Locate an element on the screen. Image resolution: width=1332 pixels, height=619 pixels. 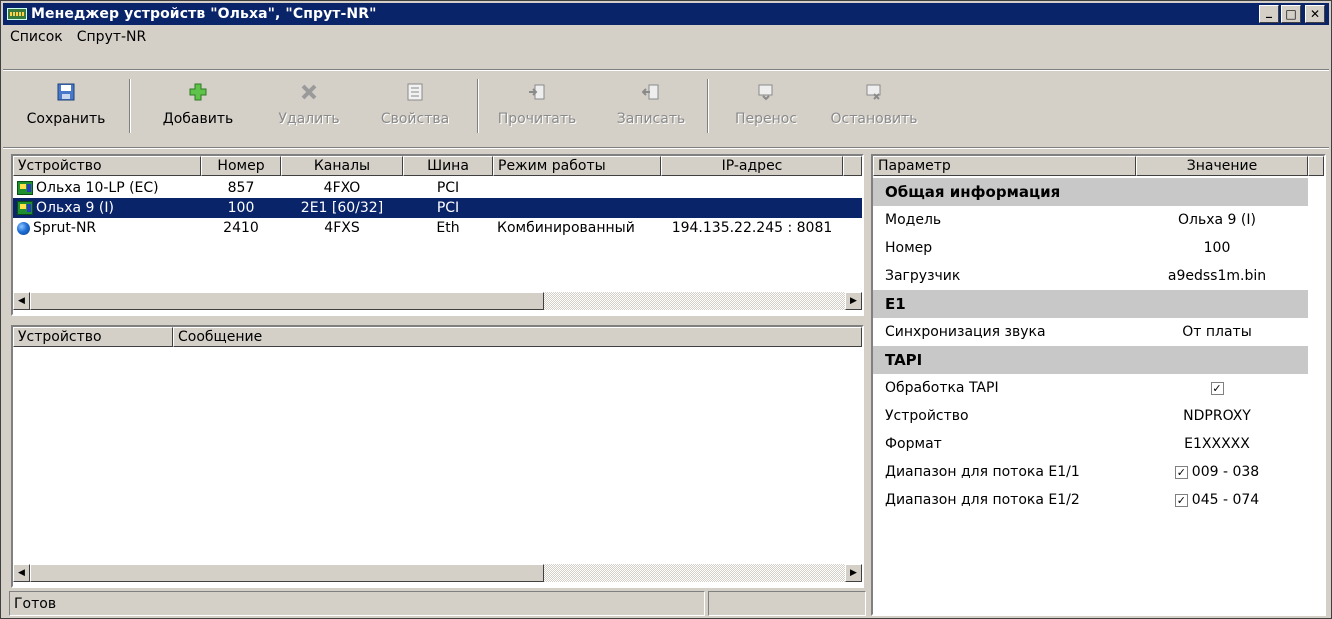
transfer-icon is located at coordinates (766, 92).